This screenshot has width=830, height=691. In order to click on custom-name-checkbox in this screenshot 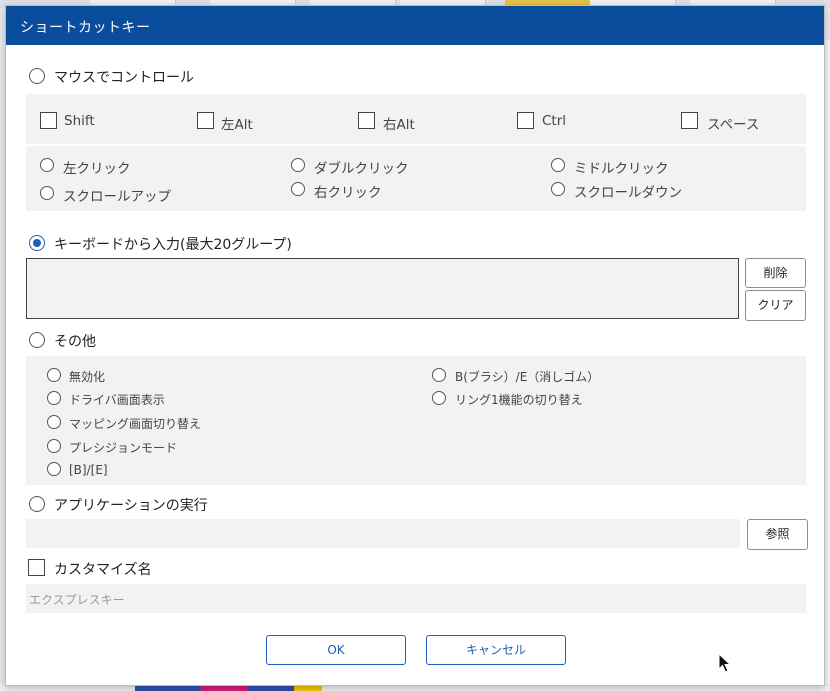, I will do `click(36, 567)`.